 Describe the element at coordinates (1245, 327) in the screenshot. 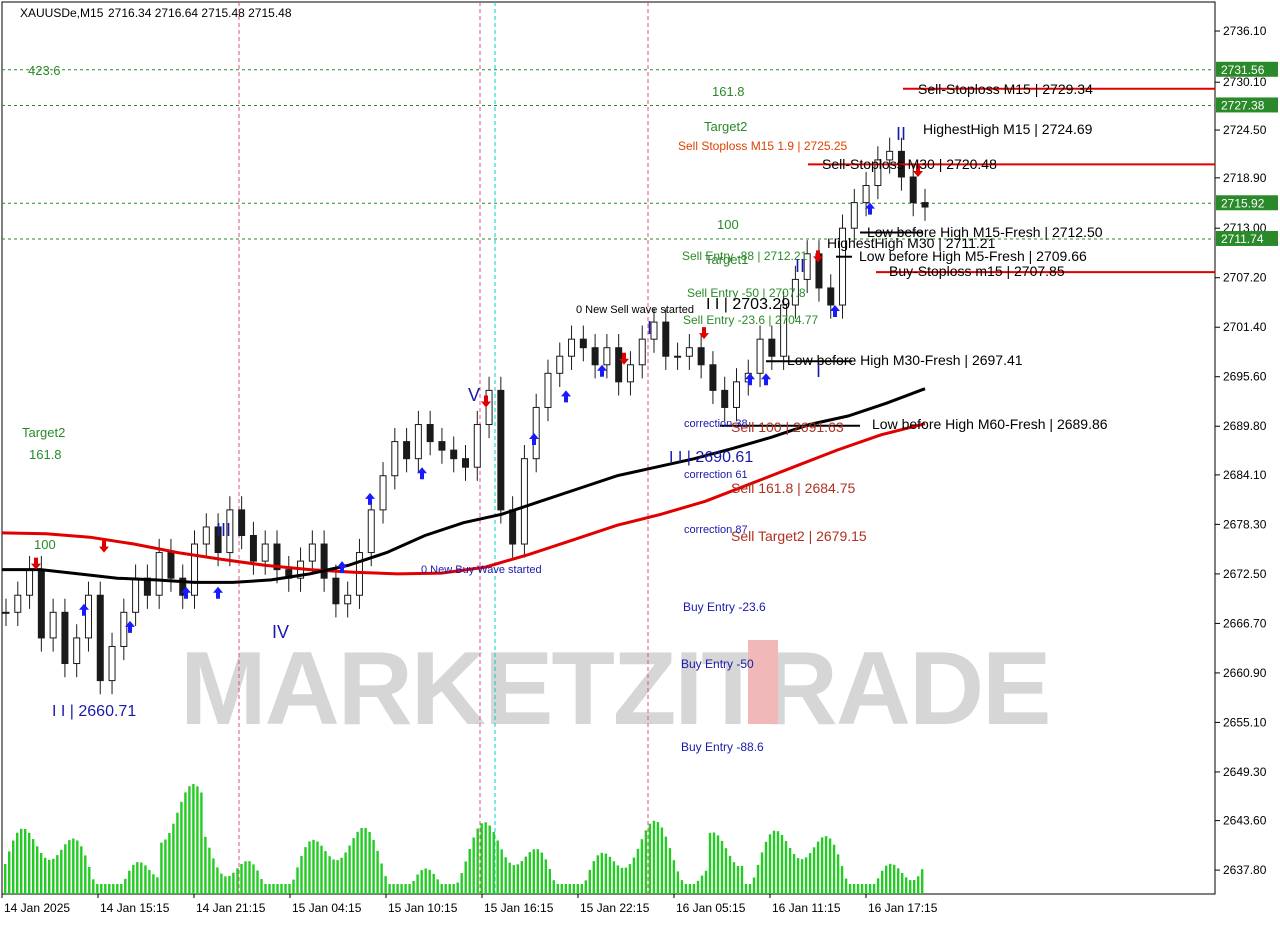

I see `y-tick-label: 2701.40` at that location.